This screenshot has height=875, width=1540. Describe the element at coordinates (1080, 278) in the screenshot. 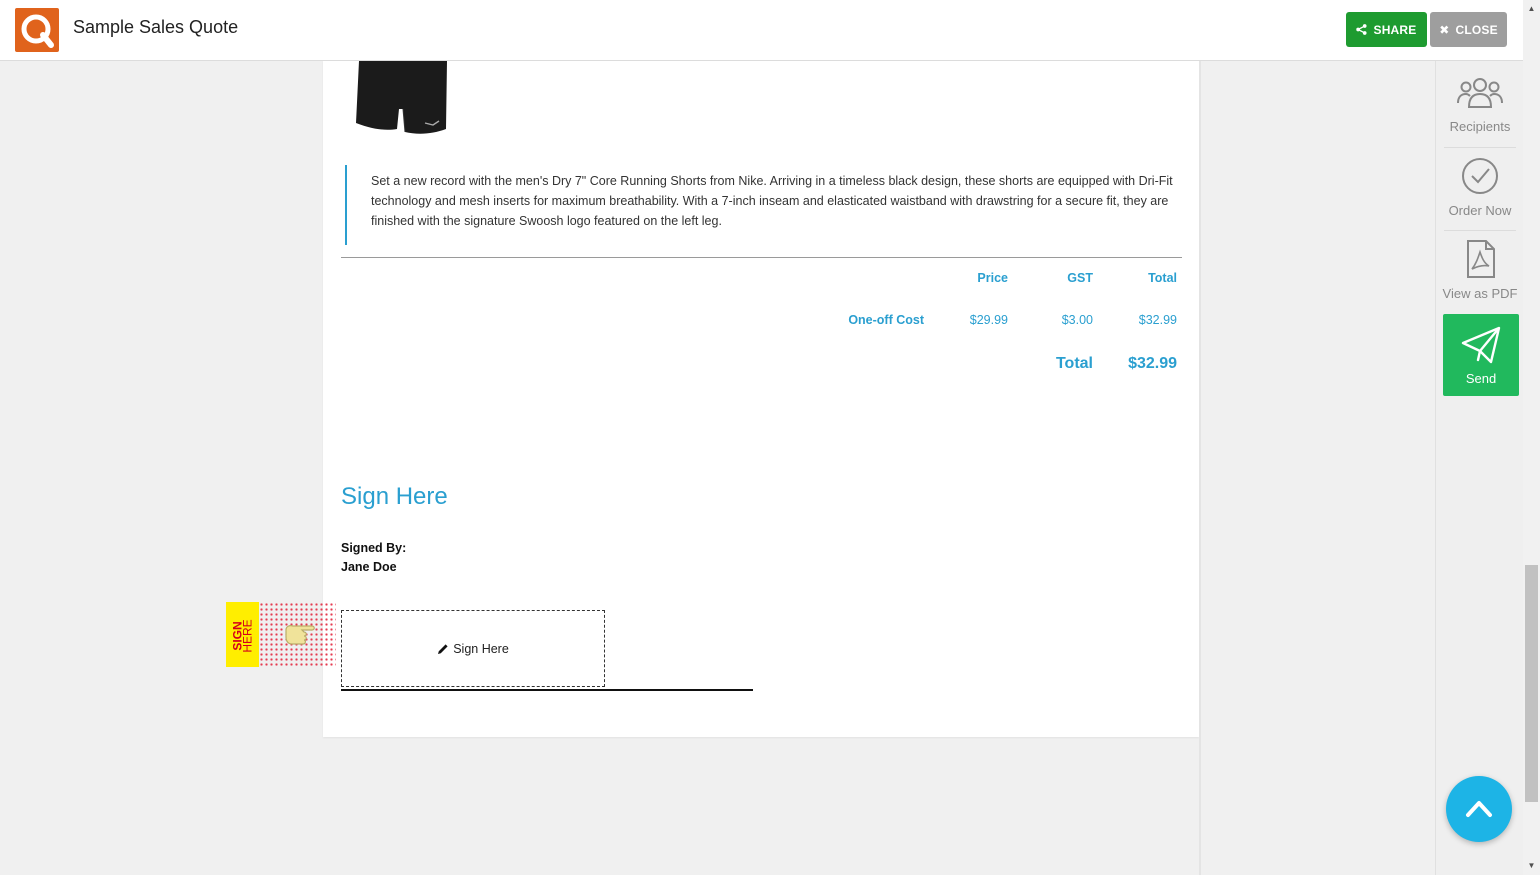

I see `gst-column-header: GST` at that location.